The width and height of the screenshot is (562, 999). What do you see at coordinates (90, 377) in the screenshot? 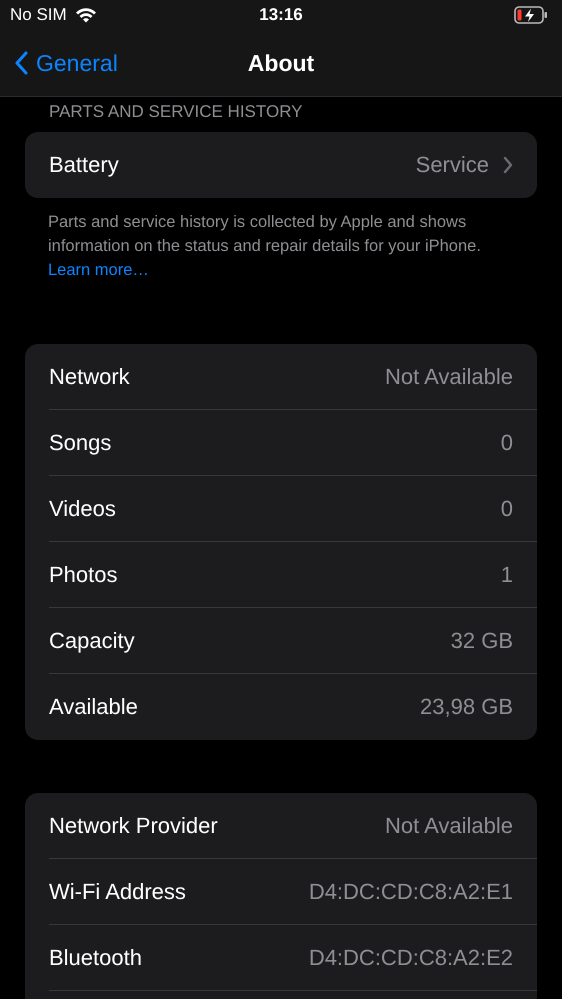
I see `row-label: Network` at bounding box center [90, 377].